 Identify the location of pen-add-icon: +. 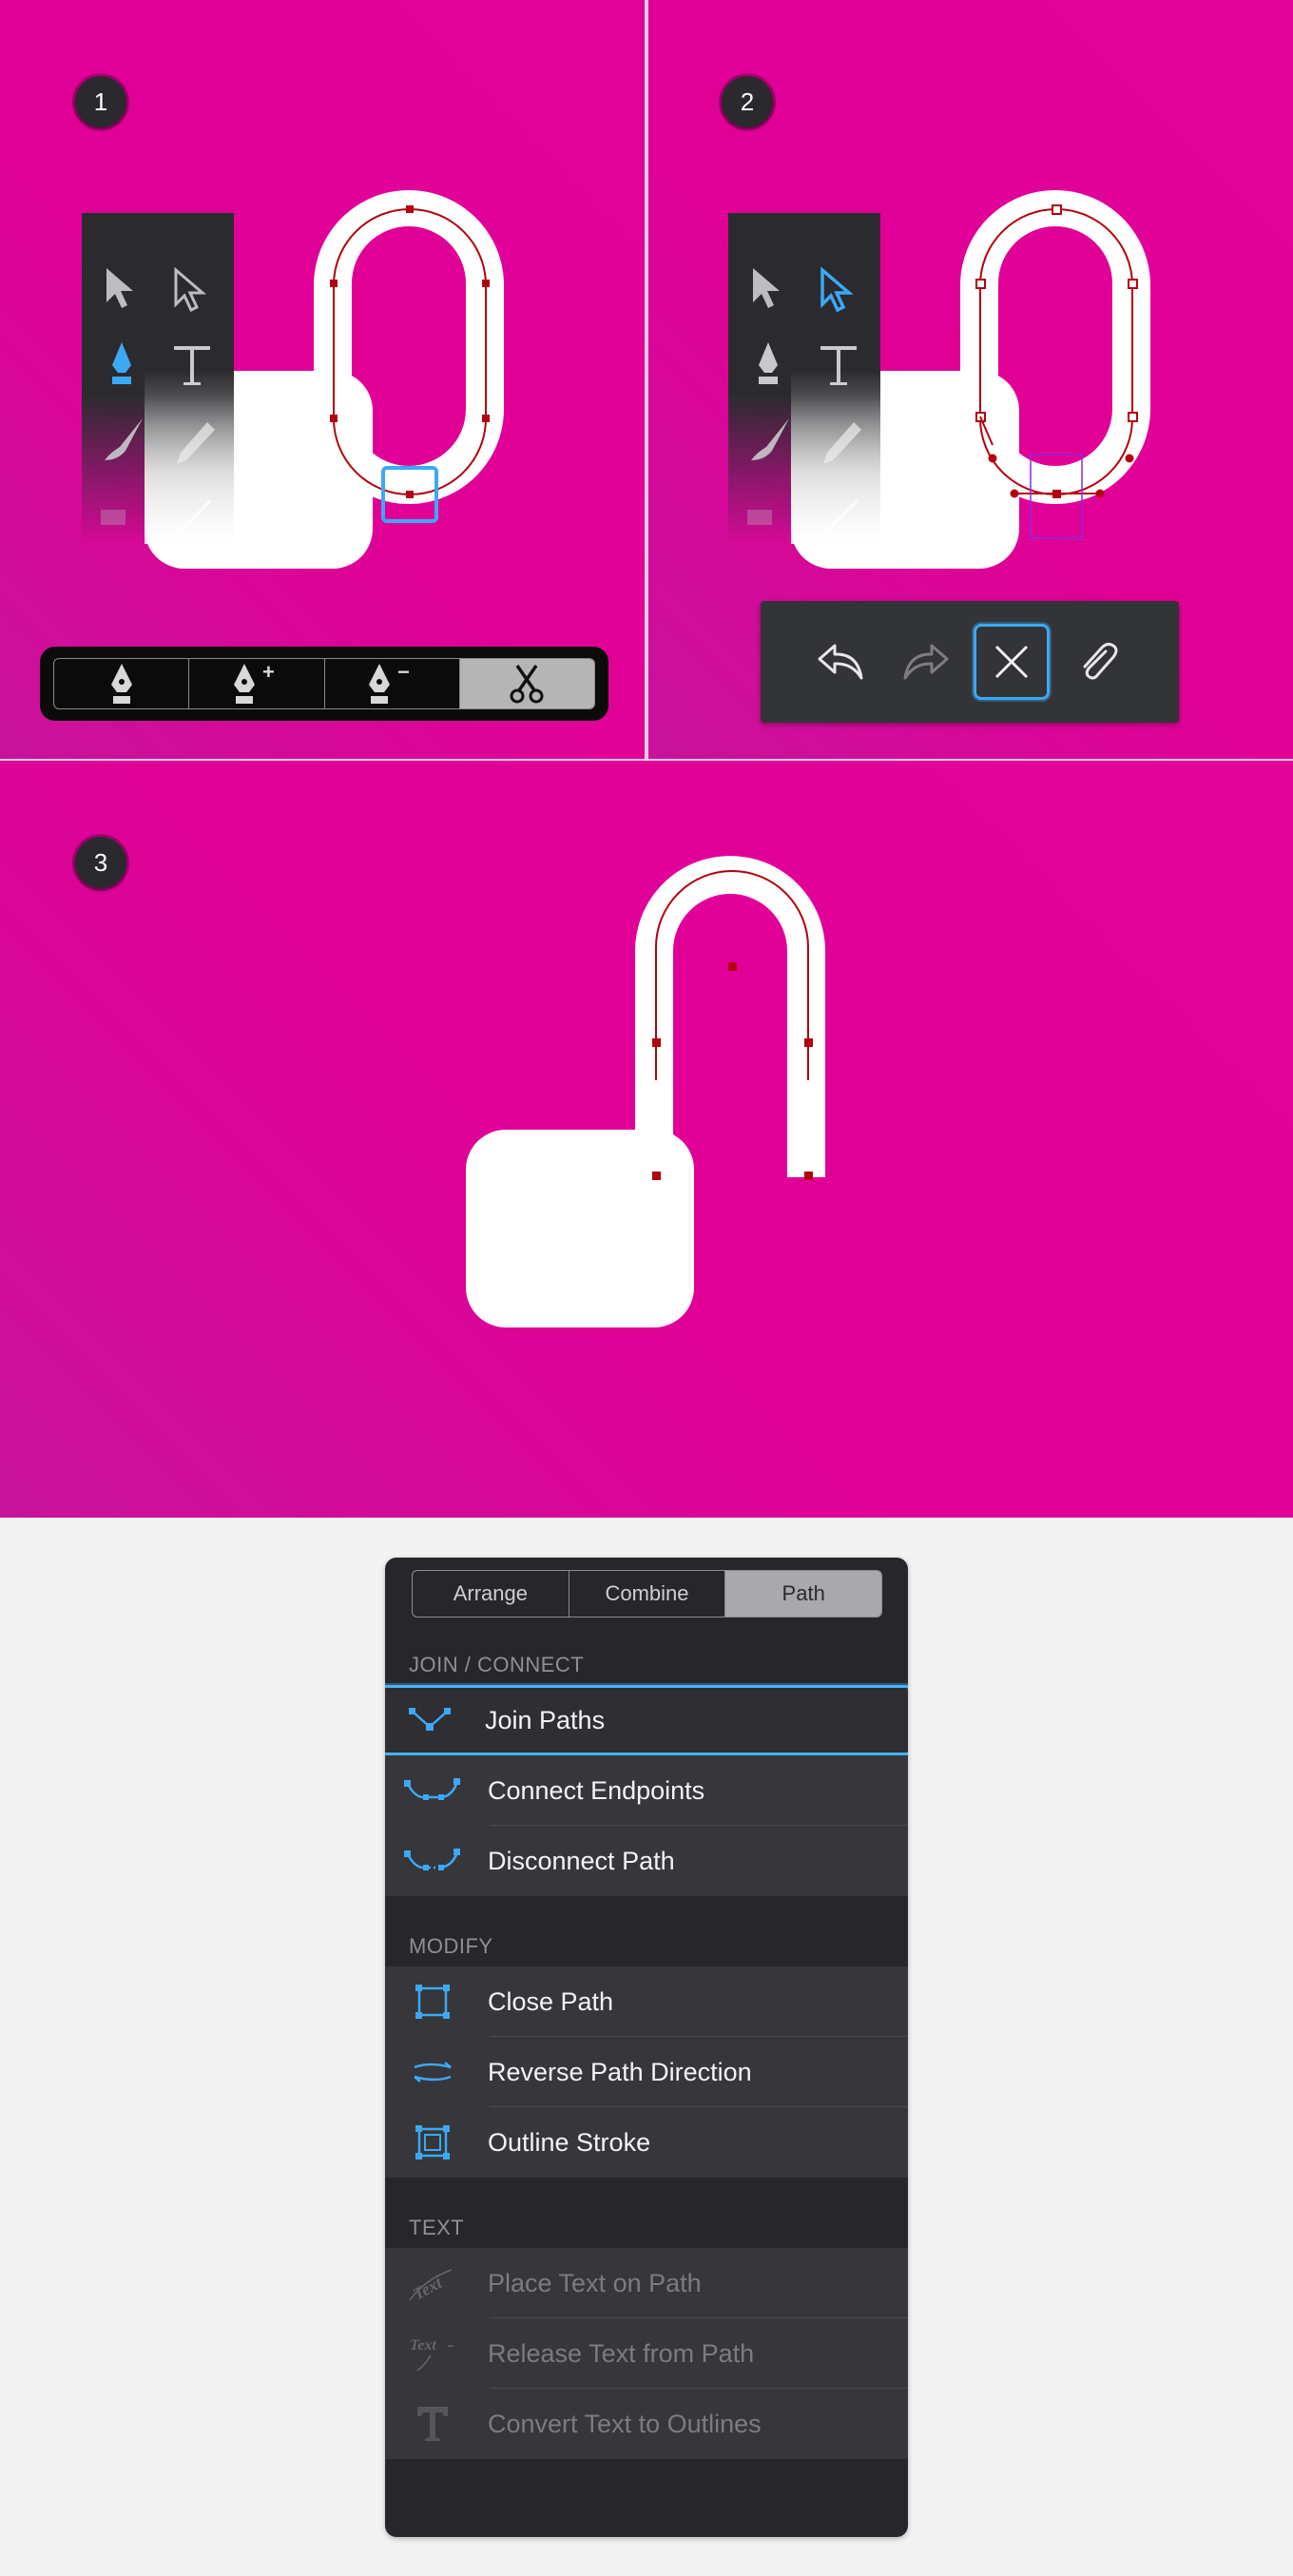
(254, 683).